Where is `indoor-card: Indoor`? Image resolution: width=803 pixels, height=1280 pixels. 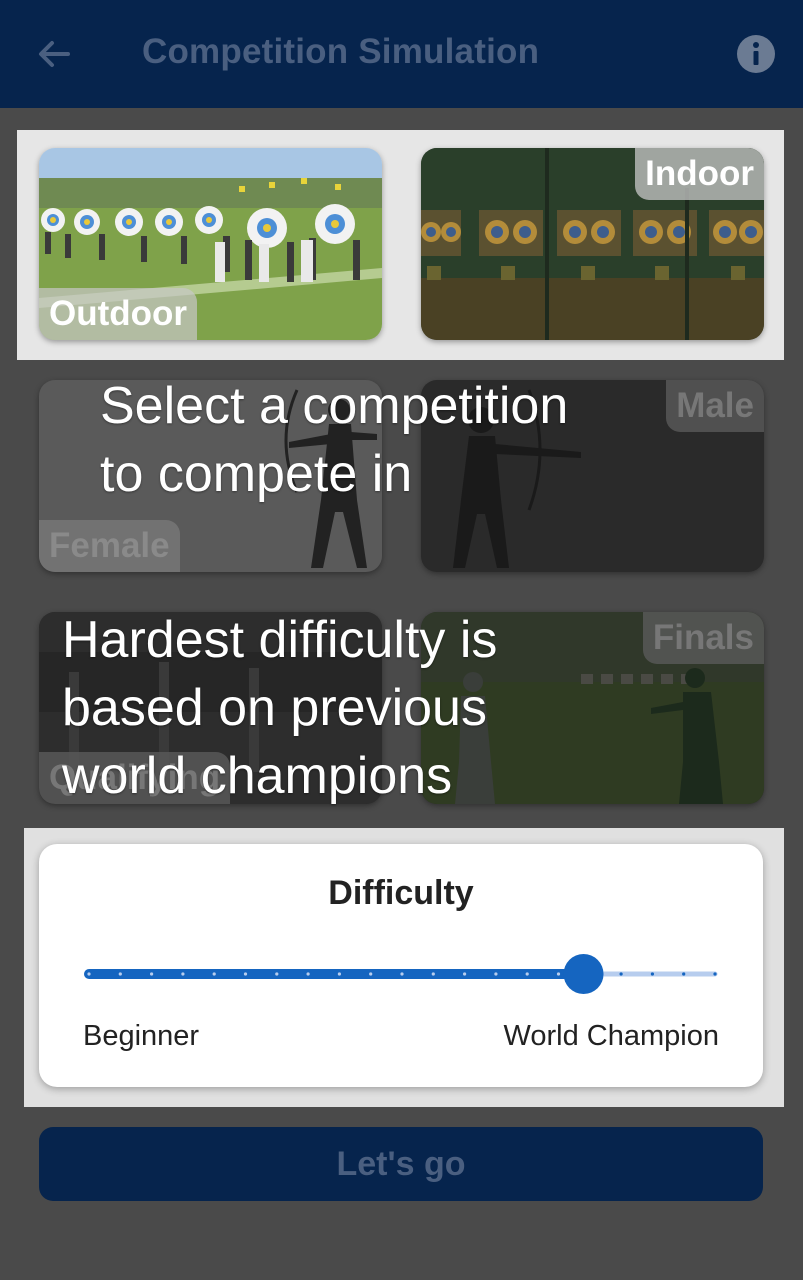 indoor-card: Indoor is located at coordinates (592, 244).